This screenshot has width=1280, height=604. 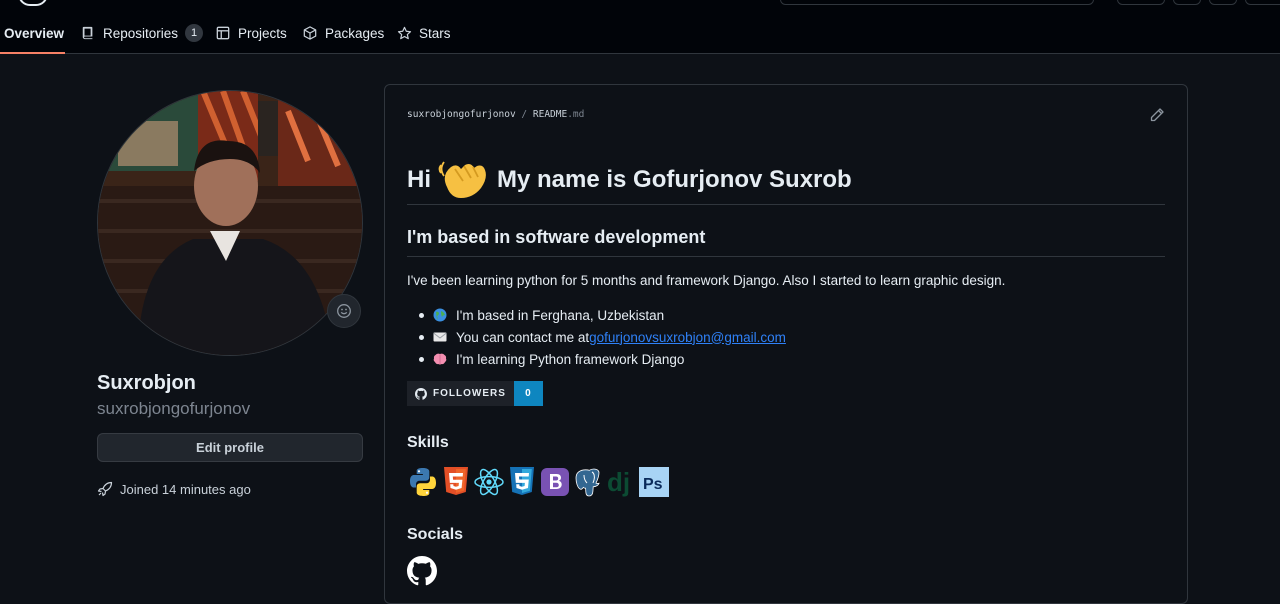 I want to click on search-input, so click(x=937, y=2).